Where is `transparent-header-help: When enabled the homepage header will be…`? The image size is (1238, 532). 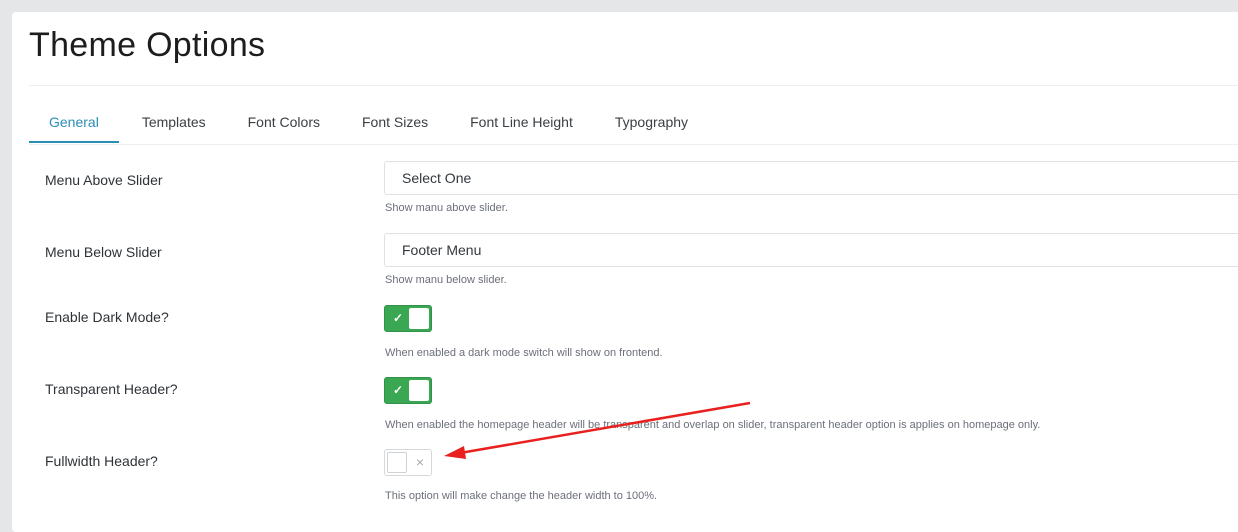 transparent-header-help: When enabled the homepage header will be… is located at coordinates (713, 425).